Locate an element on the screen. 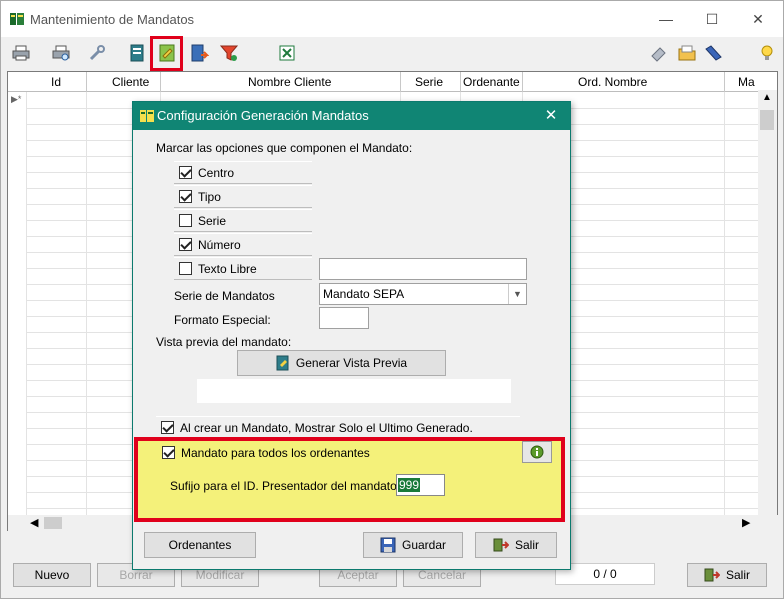  wrench-icon is located at coordinates (97, 53).